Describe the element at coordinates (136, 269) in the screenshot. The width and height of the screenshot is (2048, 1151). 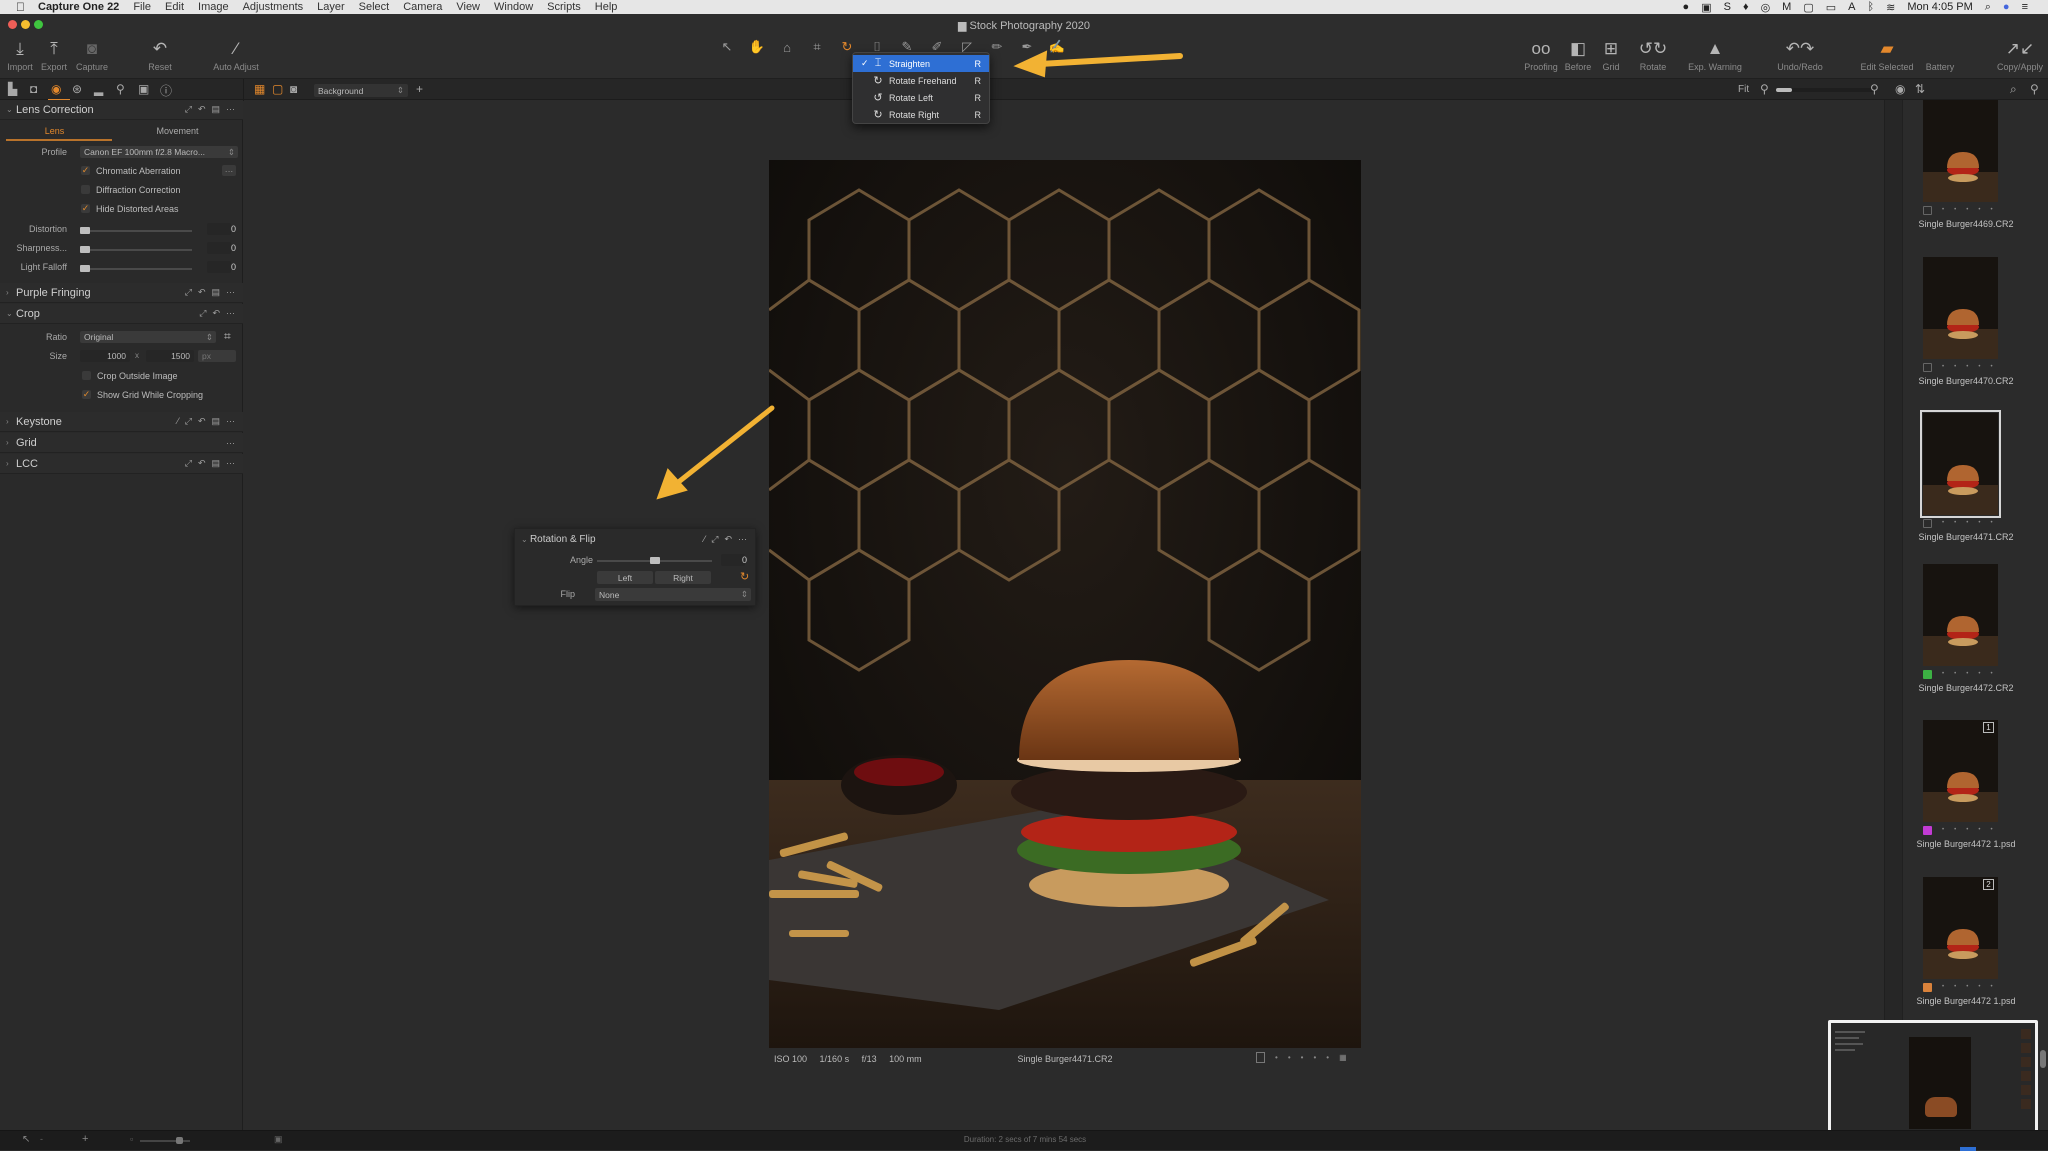
I see `light-falloff-slider` at that location.